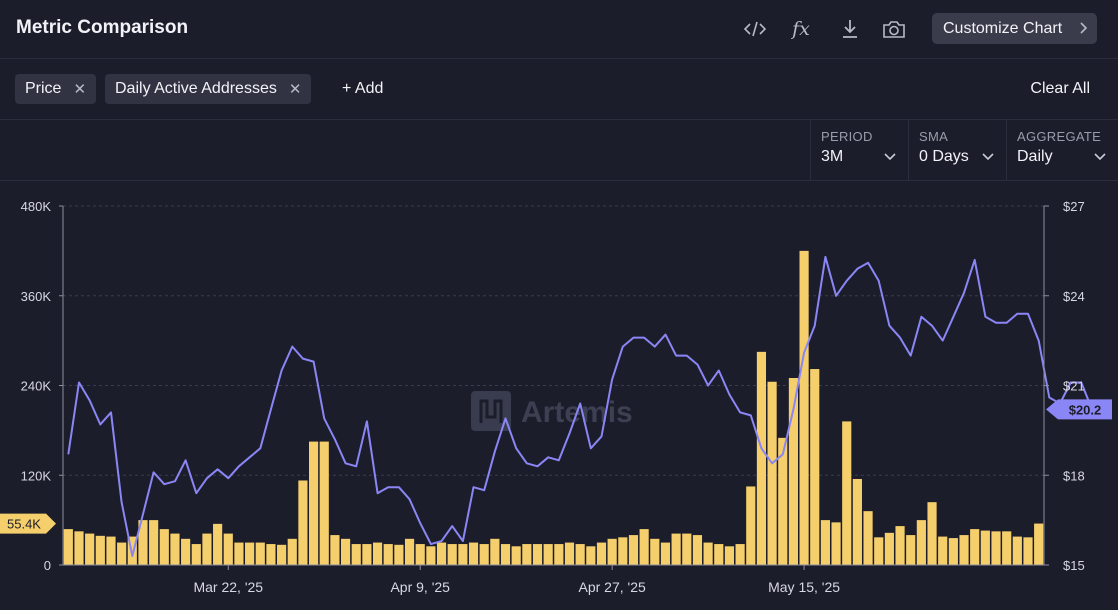 The height and width of the screenshot is (610, 1118). What do you see at coordinates (894, 29) in the screenshot?
I see `camera-icon` at bounding box center [894, 29].